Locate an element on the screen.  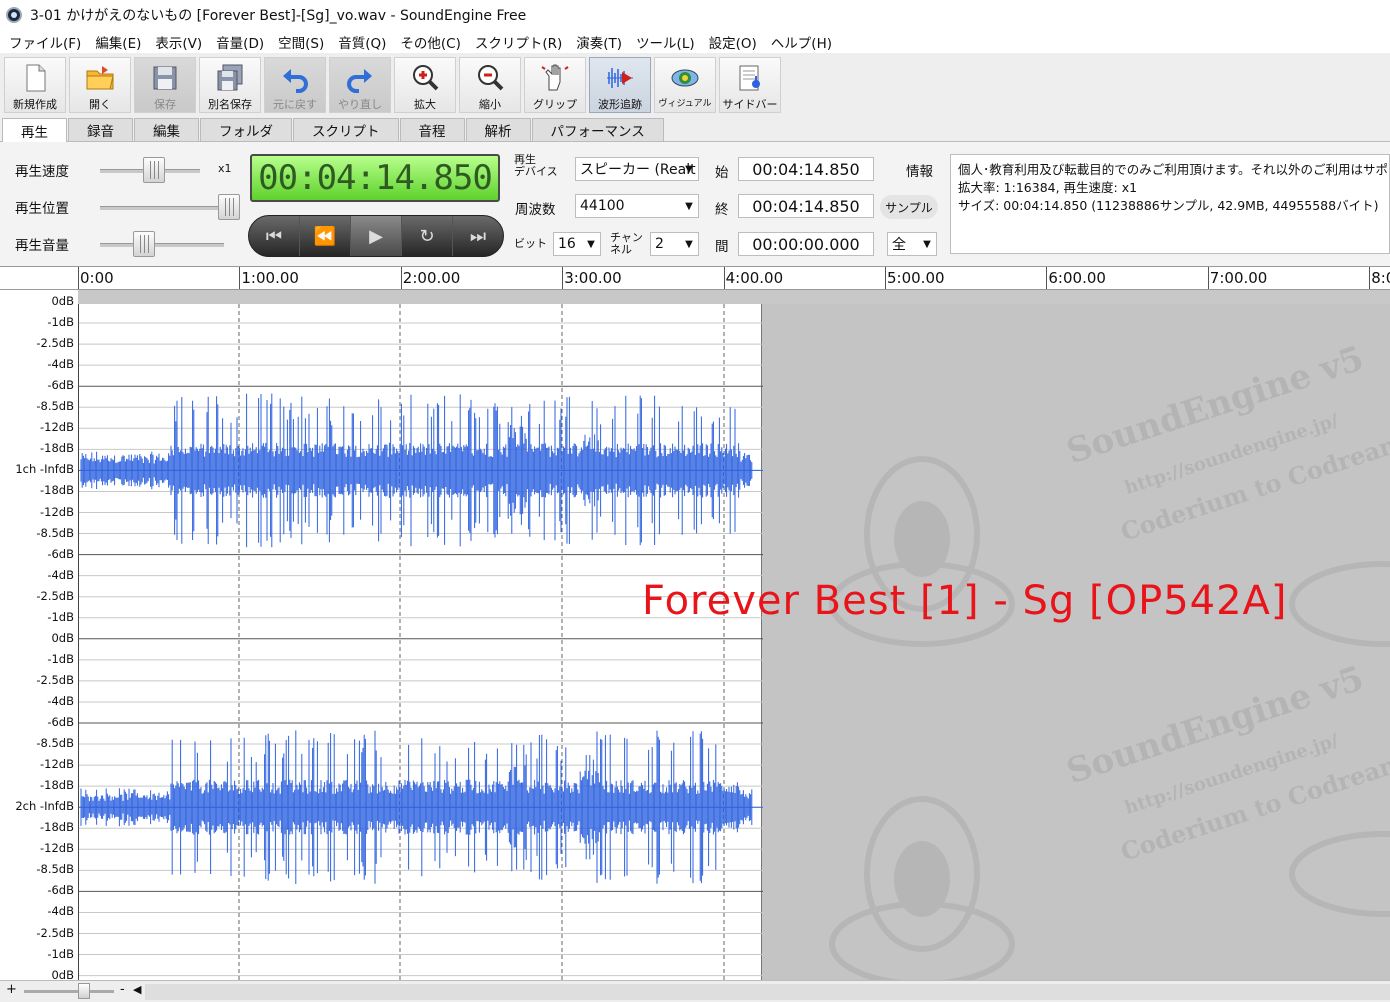
unit-toggle: サンプル is located at coordinates (909, 207).